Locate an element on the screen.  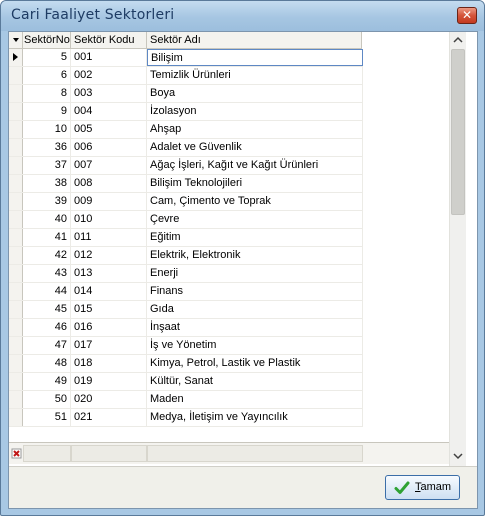
sektor-kodu-cell: 019 is located at coordinates (109, 381).